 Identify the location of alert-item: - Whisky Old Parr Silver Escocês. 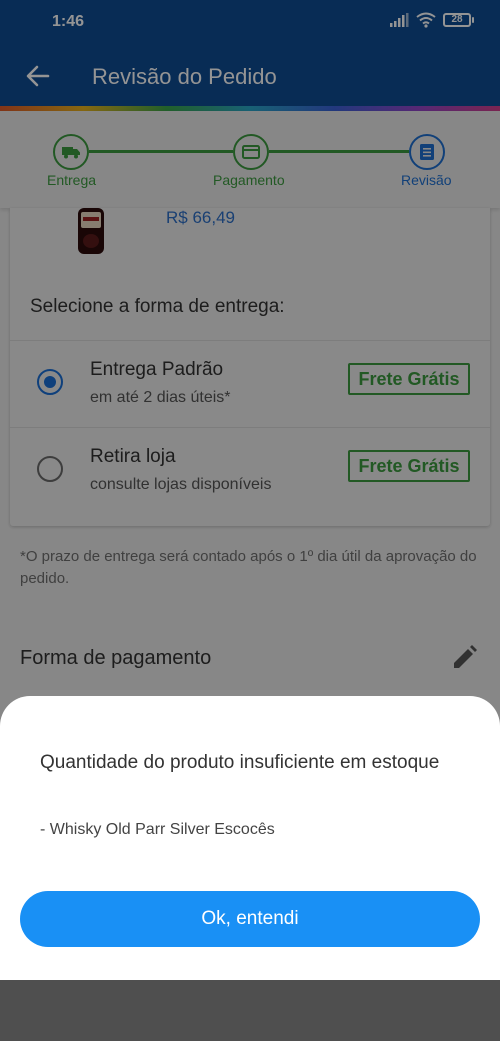
(157, 829).